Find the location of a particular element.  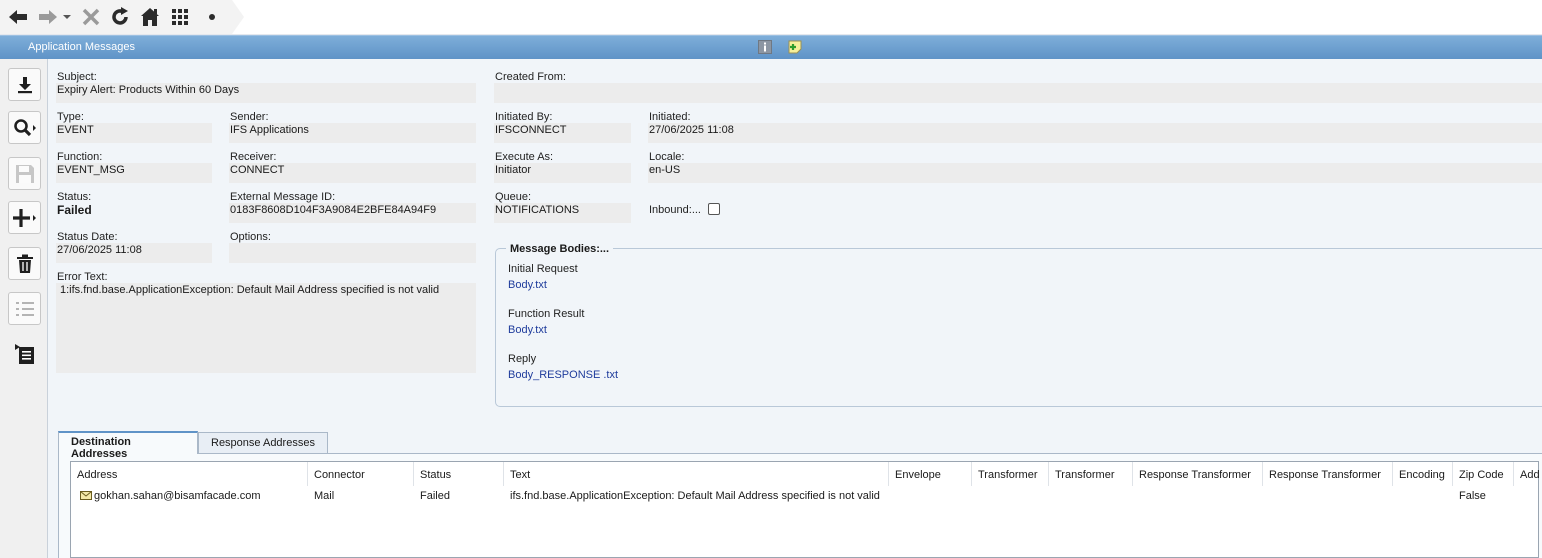

download-icon is located at coordinates (24, 84).